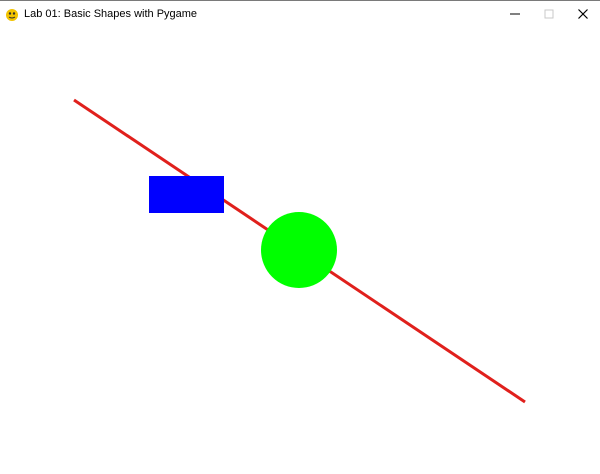  I want to click on minimize-button, so click(515, 14).